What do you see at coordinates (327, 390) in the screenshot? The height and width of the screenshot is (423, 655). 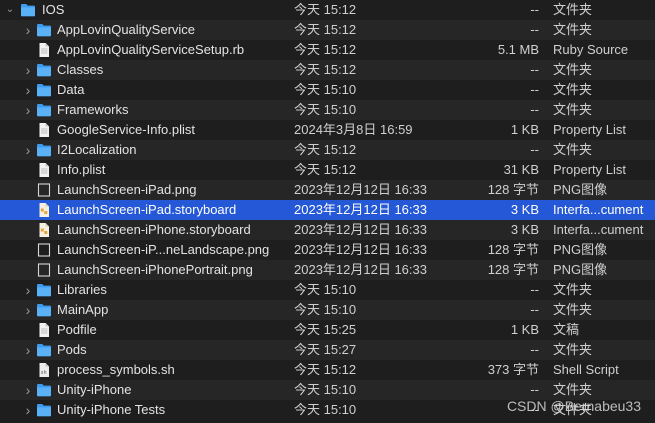 I see `folder-row: › Unity-iPhone 今天 15:10 -- 文件夹` at bounding box center [327, 390].